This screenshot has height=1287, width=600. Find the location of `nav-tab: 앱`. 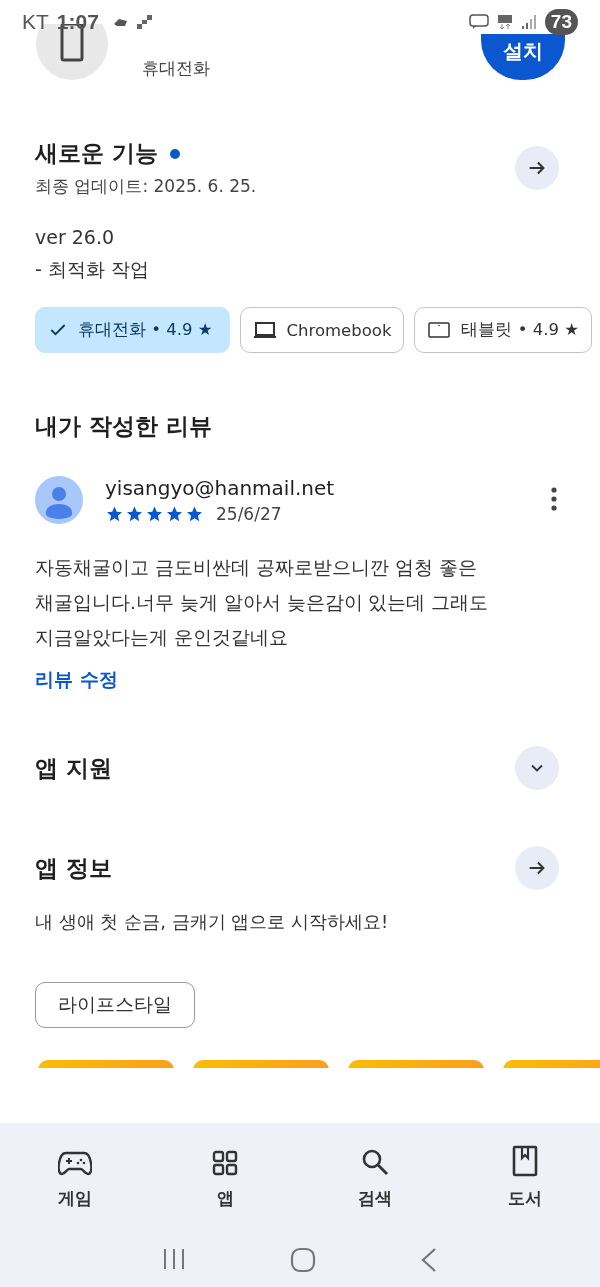

nav-tab: 앱 is located at coordinates (225, 1174).